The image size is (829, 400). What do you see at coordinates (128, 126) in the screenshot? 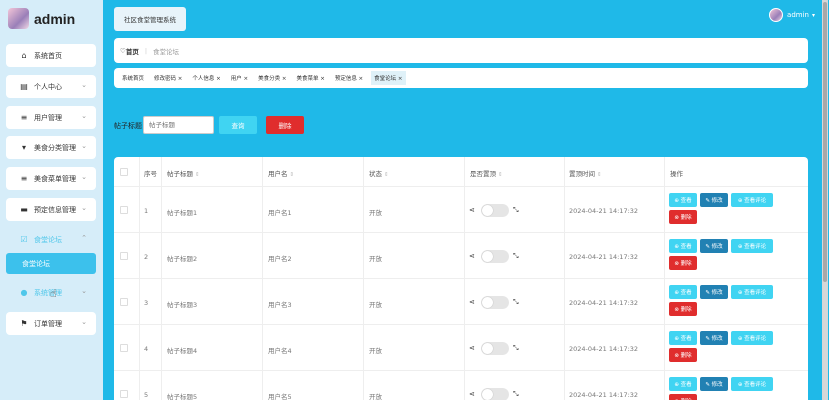
I see `search-label: 帖子标题` at bounding box center [128, 126].